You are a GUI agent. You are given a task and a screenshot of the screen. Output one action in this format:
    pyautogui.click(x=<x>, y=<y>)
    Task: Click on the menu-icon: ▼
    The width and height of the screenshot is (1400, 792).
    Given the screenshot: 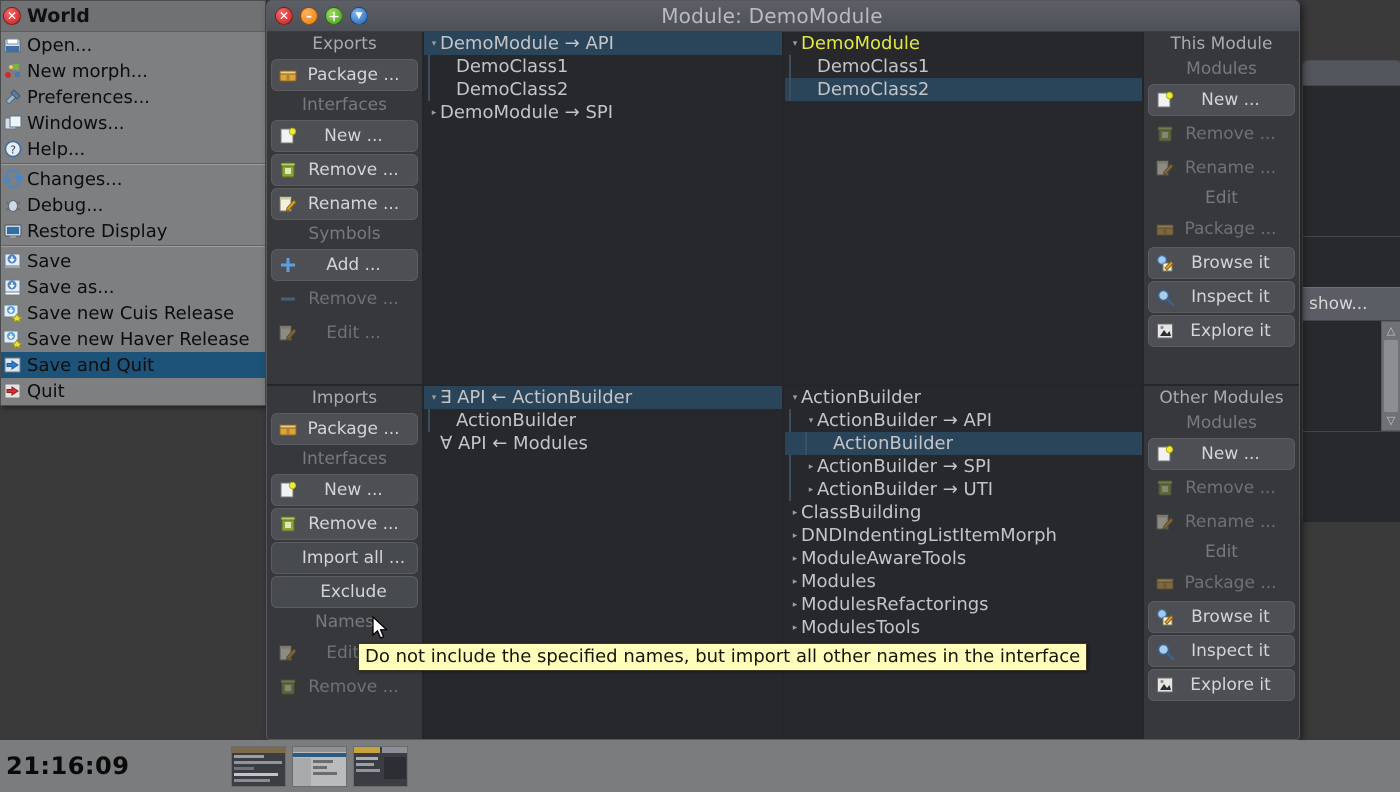 What is the action you would take?
    pyautogui.click(x=359, y=16)
    